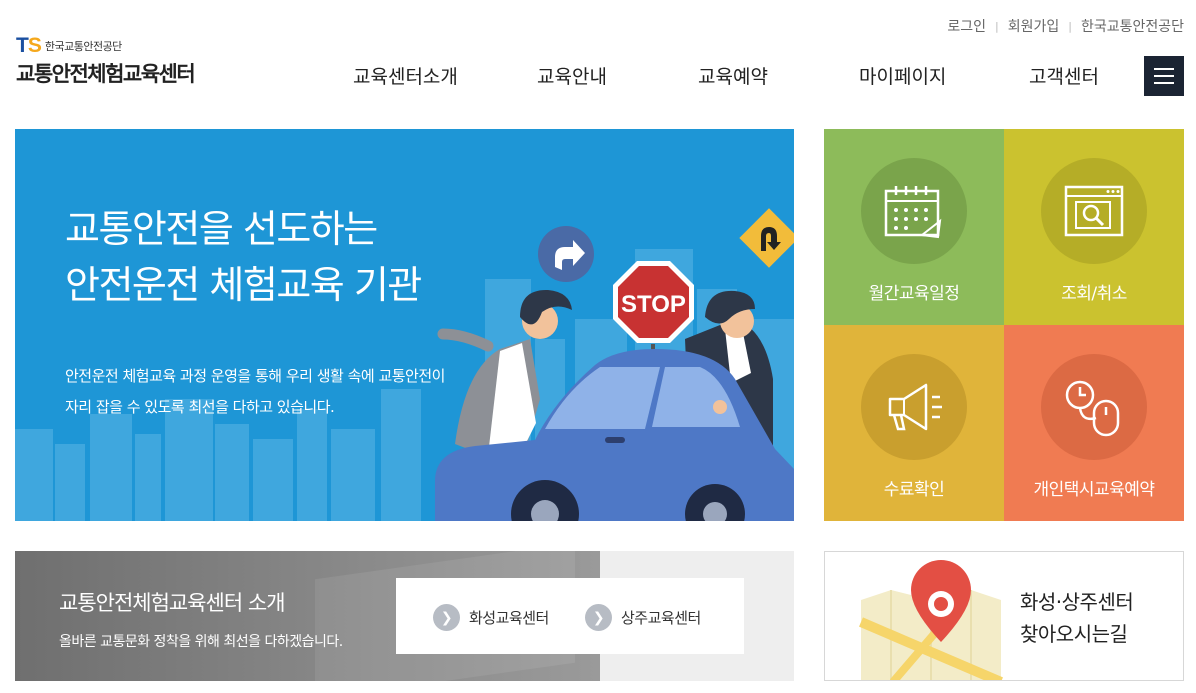 This screenshot has height=693, width=1196. What do you see at coordinates (243, 285) in the screenshot?
I see `hero-title-line2: 안전운전 체험교육 기관` at bounding box center [243, 285].